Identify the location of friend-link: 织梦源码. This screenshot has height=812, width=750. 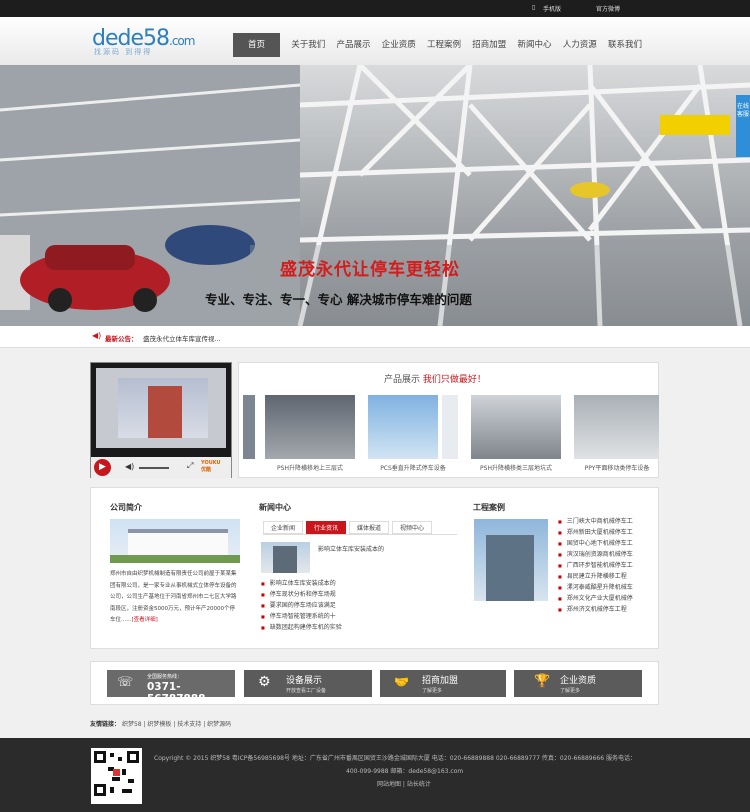
(219, 724).